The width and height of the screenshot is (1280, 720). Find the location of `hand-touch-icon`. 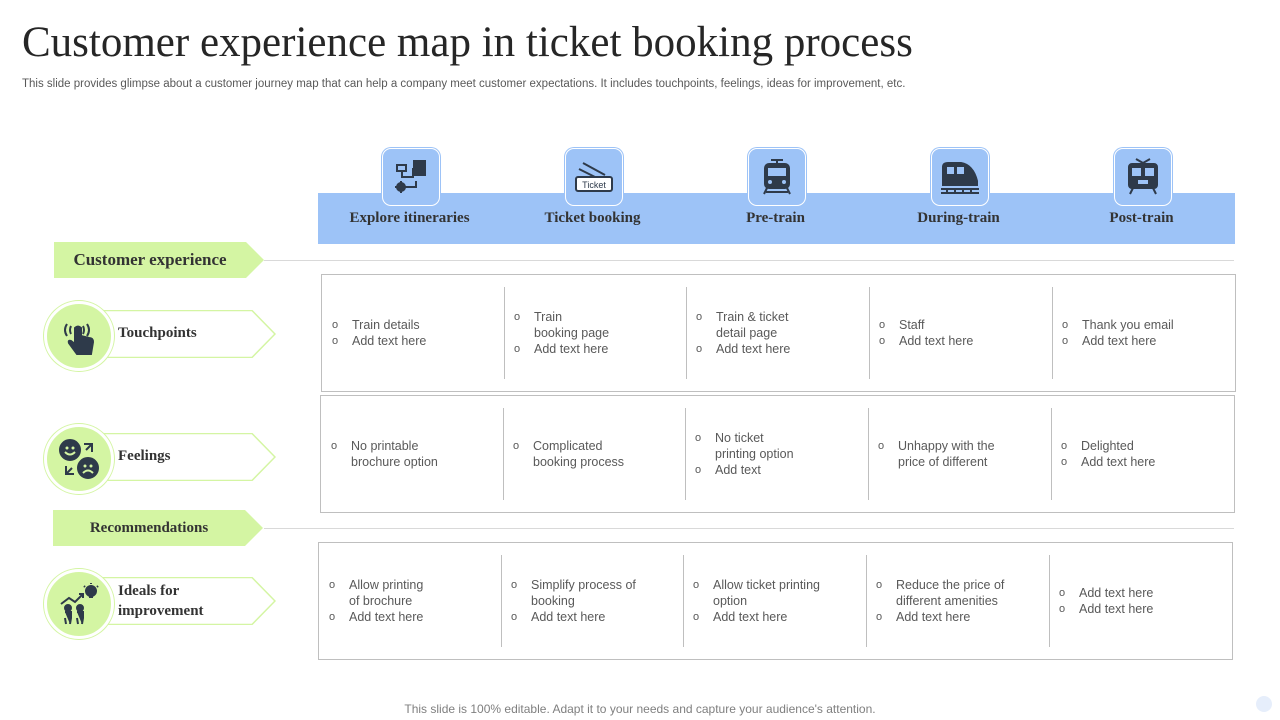

hand-touch-icon is located at coordinates (79, 336).